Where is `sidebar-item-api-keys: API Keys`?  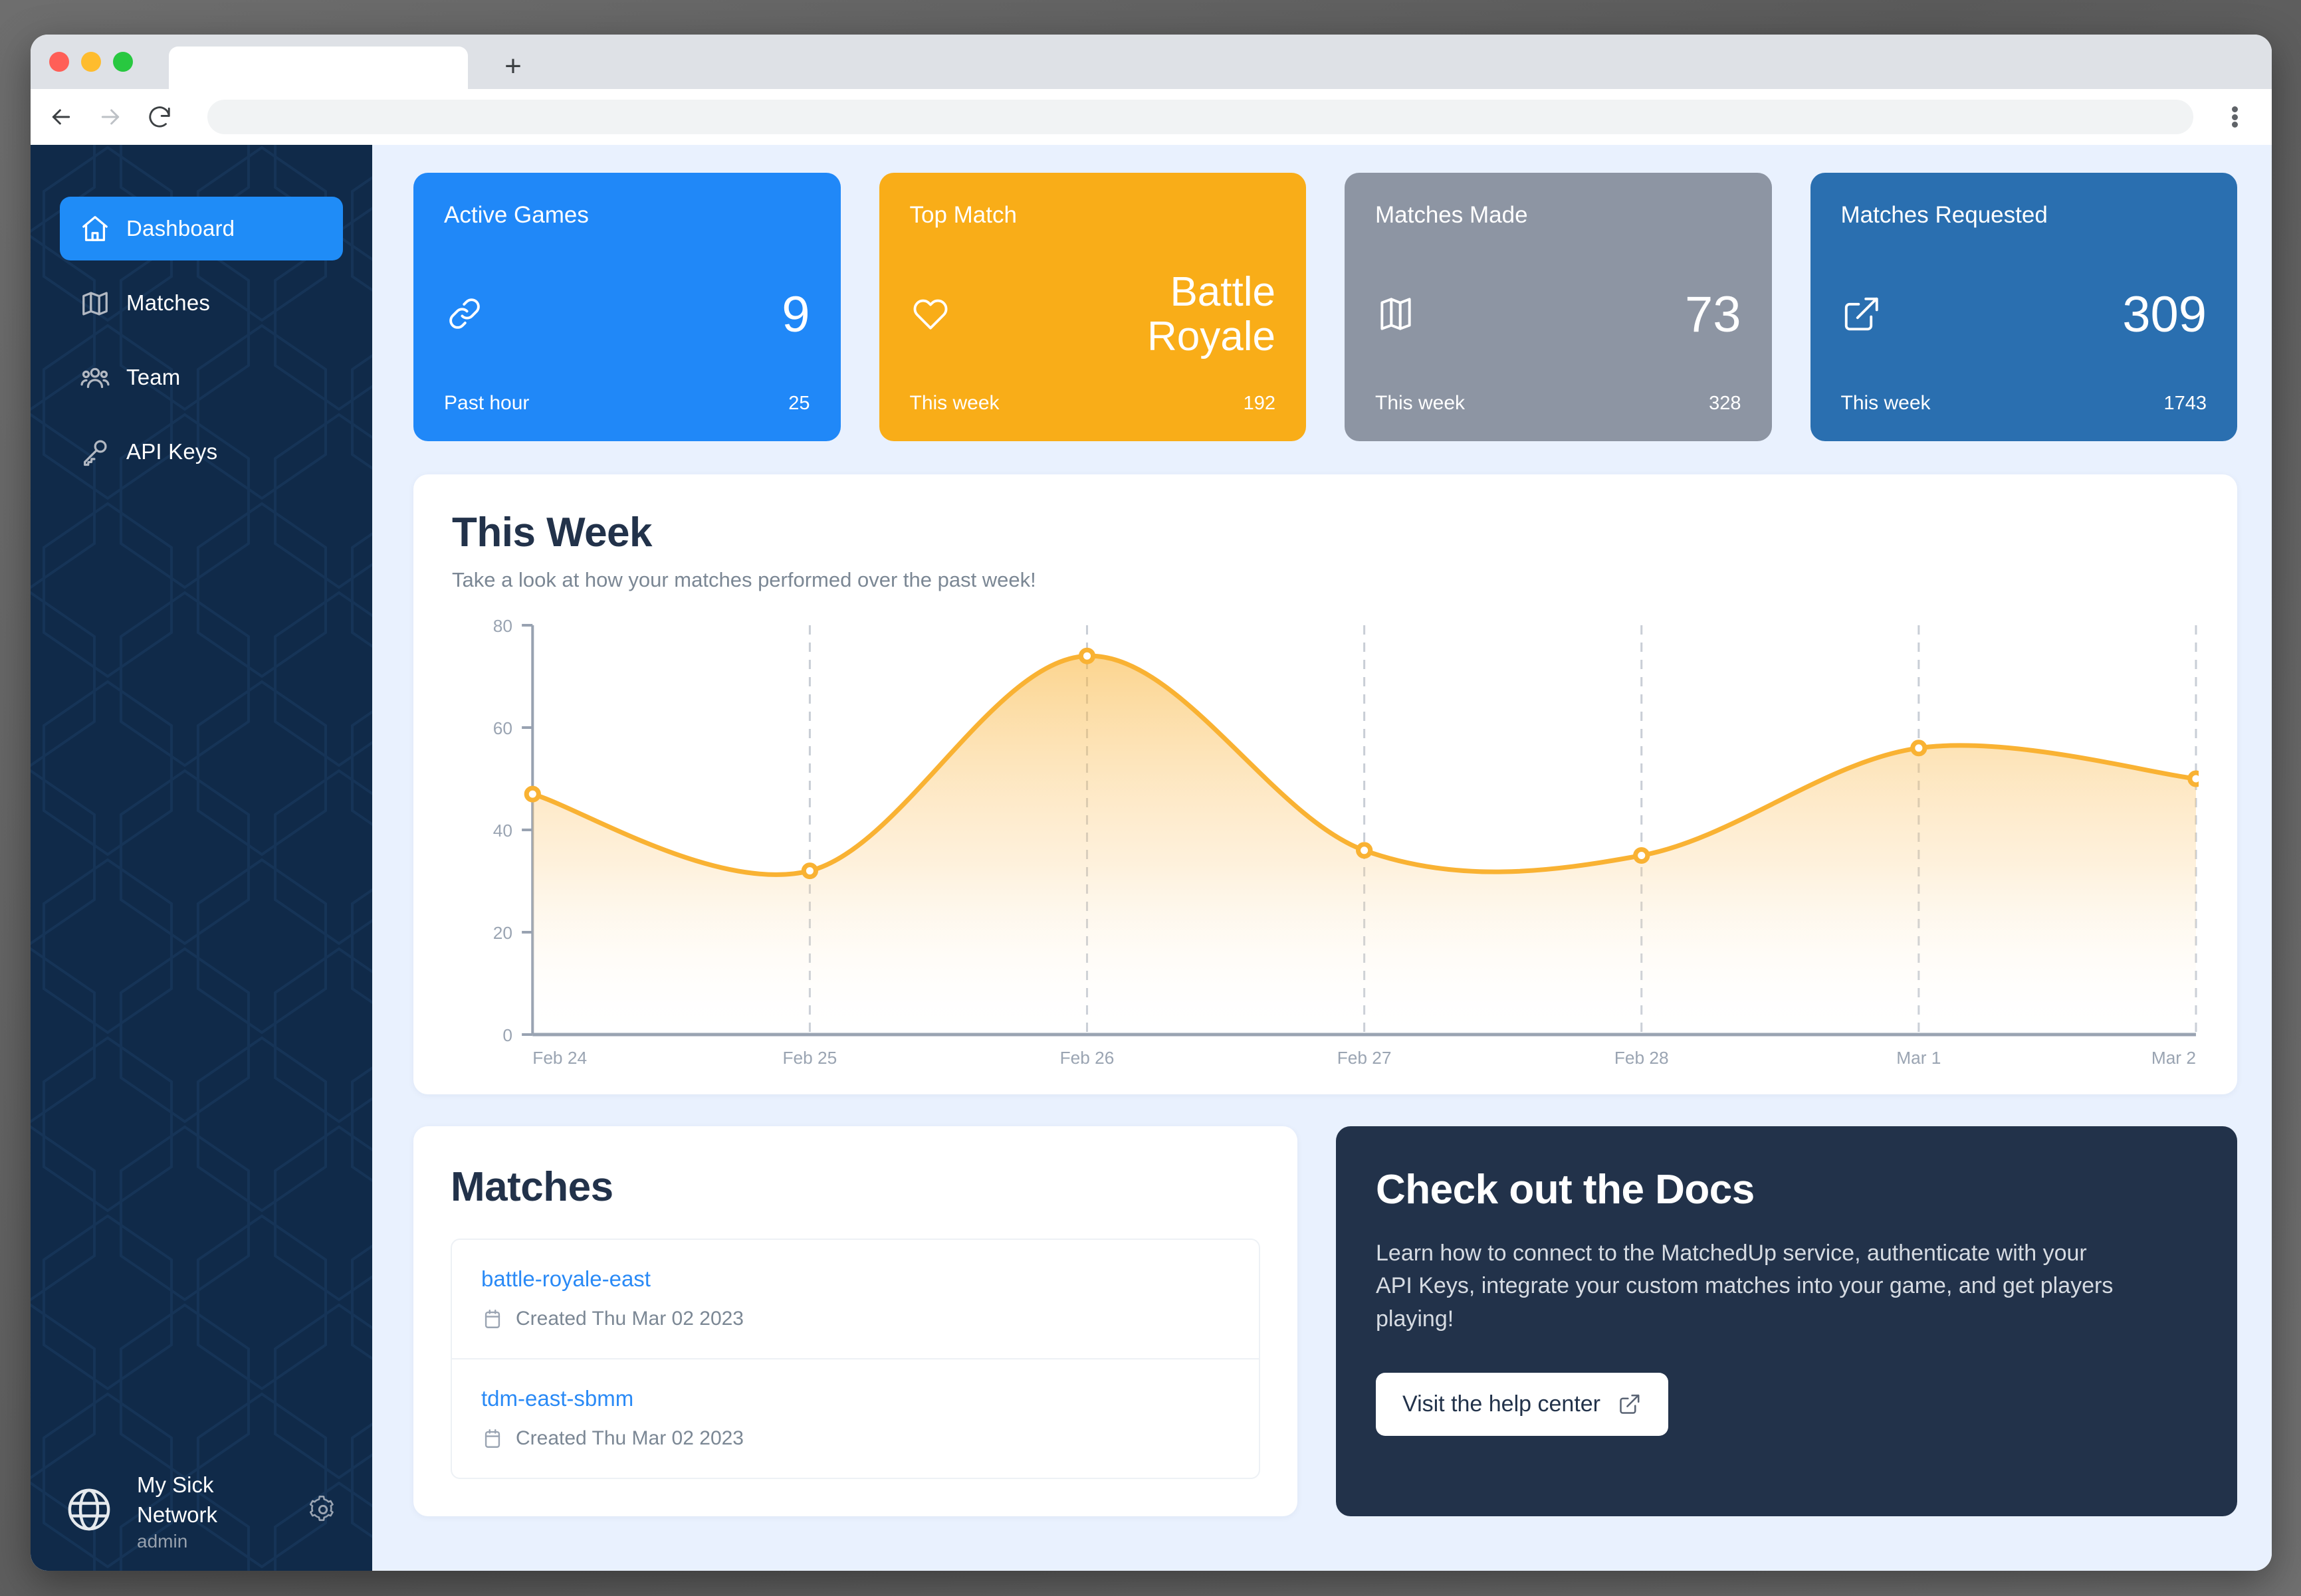 sidebar-item-api-keys: API Keys is located at coordinates (201, 452).